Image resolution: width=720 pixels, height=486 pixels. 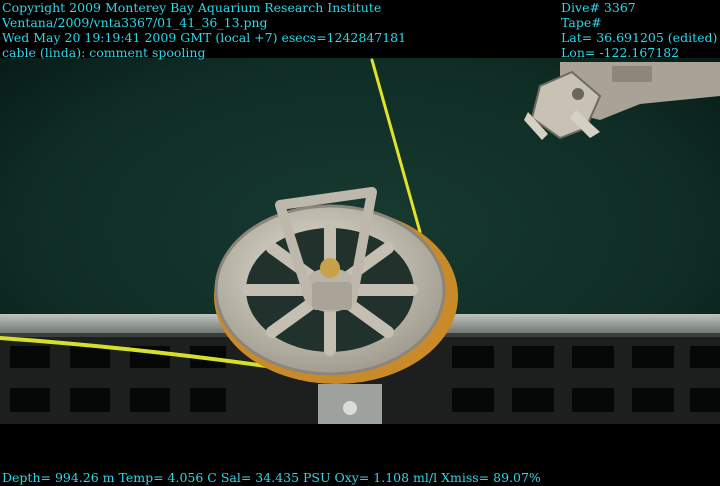 I want to click on longitude: Lon= -122.167182, so click(x=620, y=52).